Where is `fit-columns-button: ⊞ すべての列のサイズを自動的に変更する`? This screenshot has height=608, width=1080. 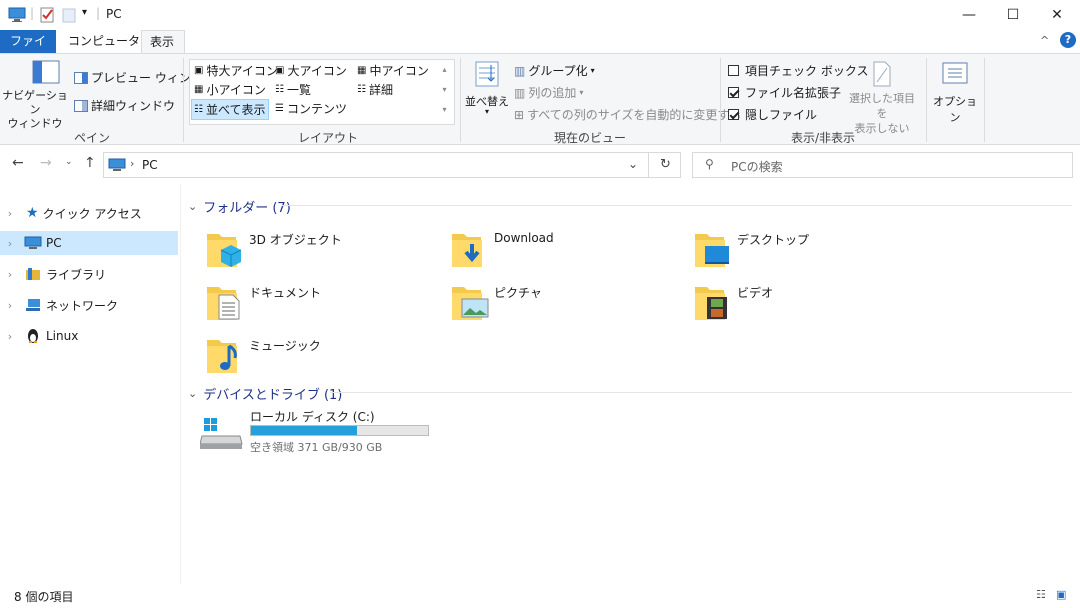 fit-columns-button: ⊞ すべての列のサイズを自動的に変更する is located at coordinates (627, 114).